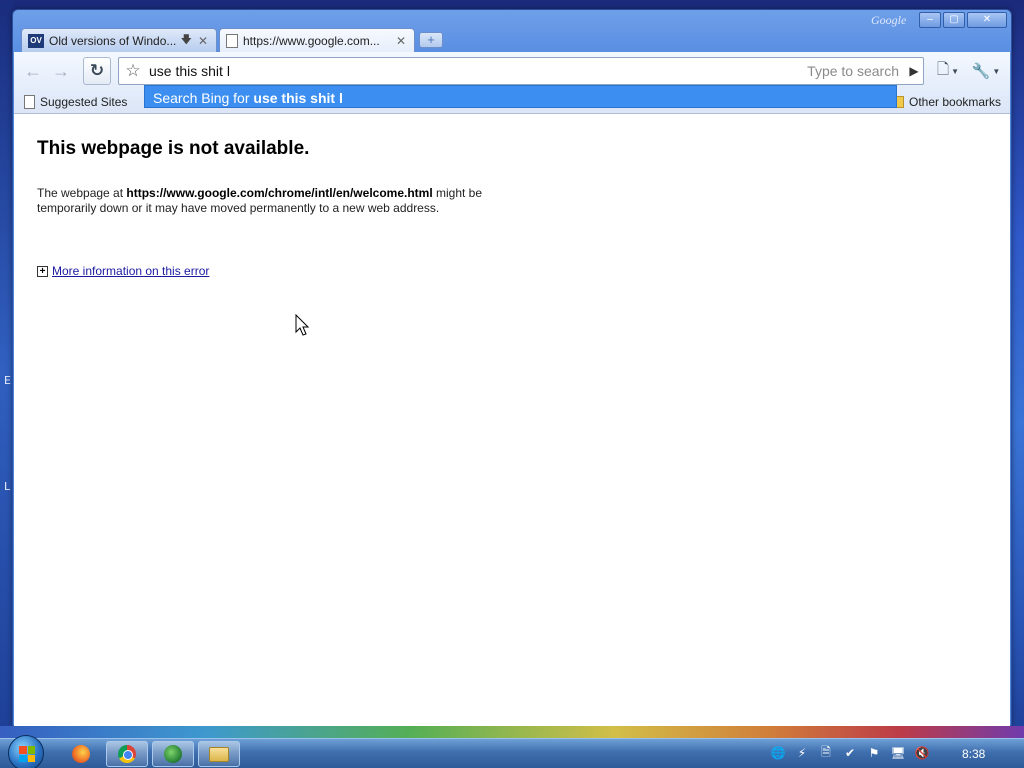  Describe the element at coordinates (84, 102) in the screenshot. I see `bookmark-label: Suggested Sites` at that location.